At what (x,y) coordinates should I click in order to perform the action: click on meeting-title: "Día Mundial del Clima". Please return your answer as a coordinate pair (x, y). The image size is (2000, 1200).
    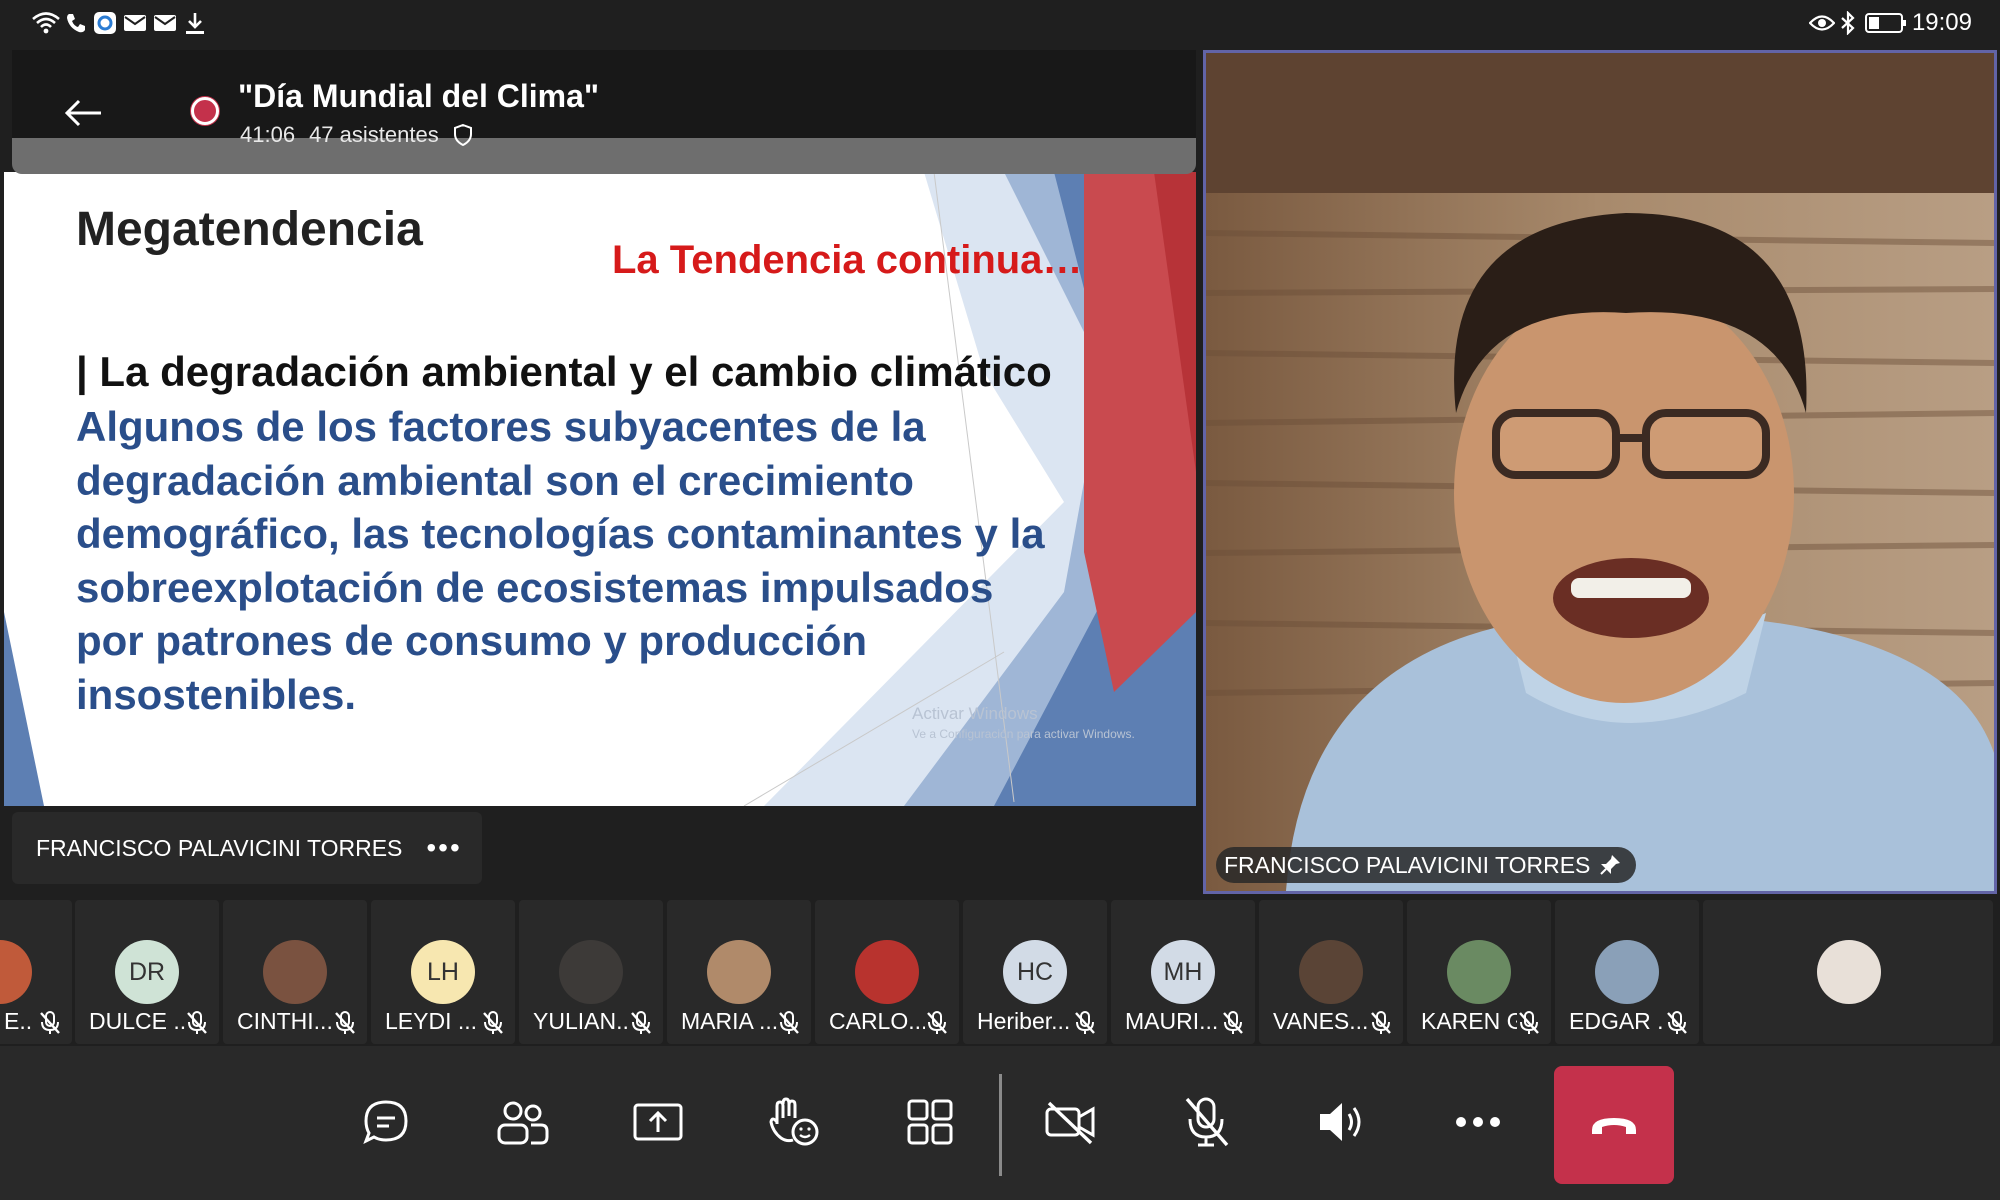
    Looking at the image, I should click on (419, 96).